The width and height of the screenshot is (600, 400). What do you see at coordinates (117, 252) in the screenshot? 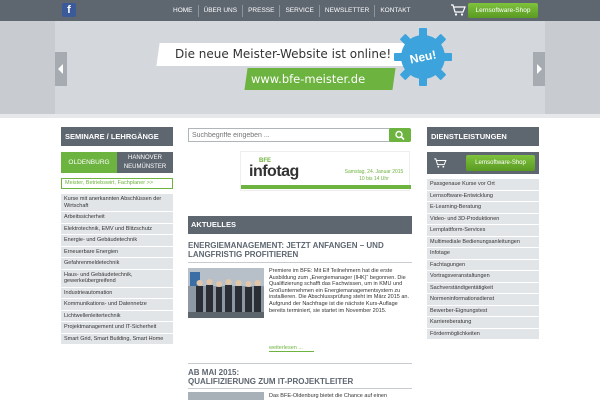
I see `seminar-item: Erneuerbare Energien` at bounding box center [117, 252].